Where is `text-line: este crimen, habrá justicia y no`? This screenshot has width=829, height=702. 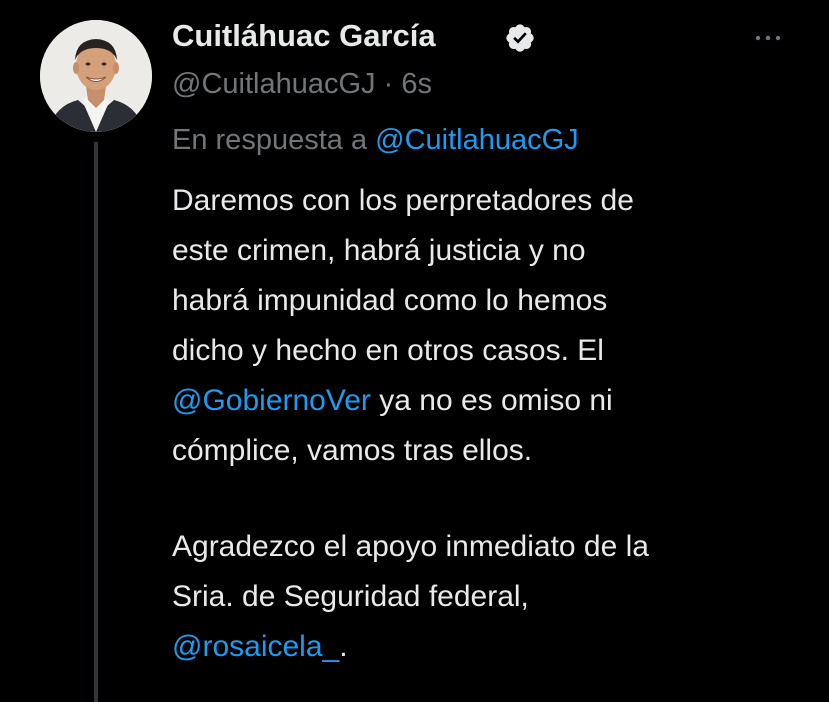
text-line: este crimen, habrá justicia y no is located at coordinates (379, 250).